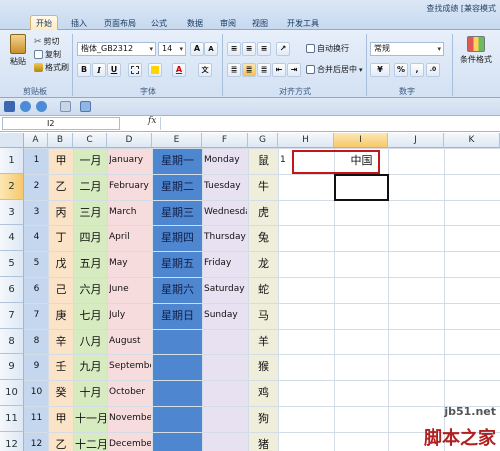 The image size is (500, 451). I want to click on fx-icon: fx, so click(152, 121).